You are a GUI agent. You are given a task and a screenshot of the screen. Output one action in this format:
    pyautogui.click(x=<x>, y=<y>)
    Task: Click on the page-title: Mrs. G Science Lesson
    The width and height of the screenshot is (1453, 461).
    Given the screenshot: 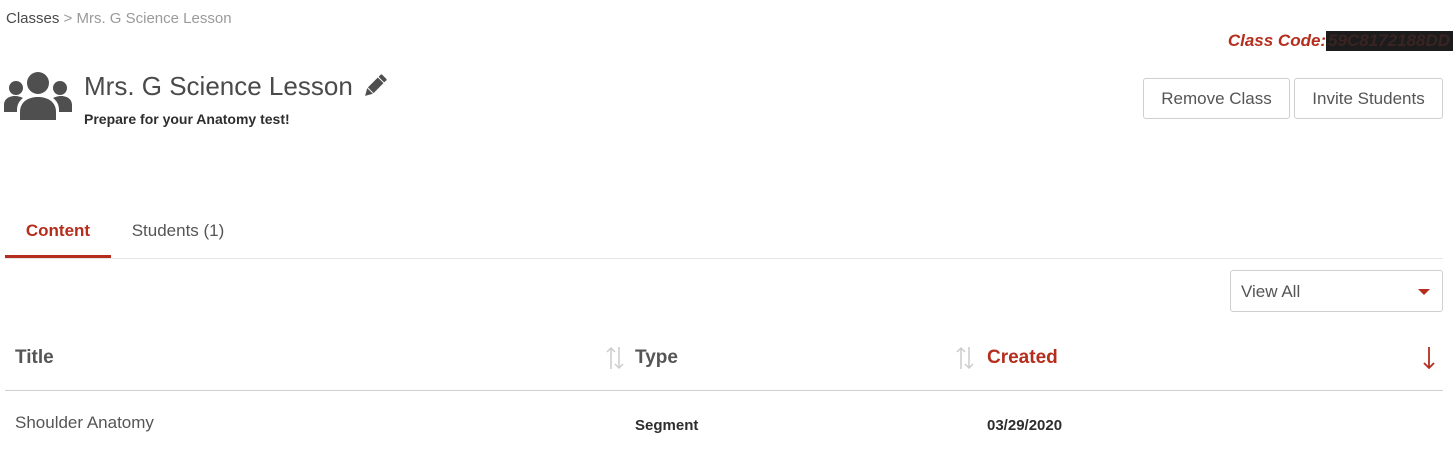 What is the action you would take?
    pyautogui.click(x=218, y=86)
    